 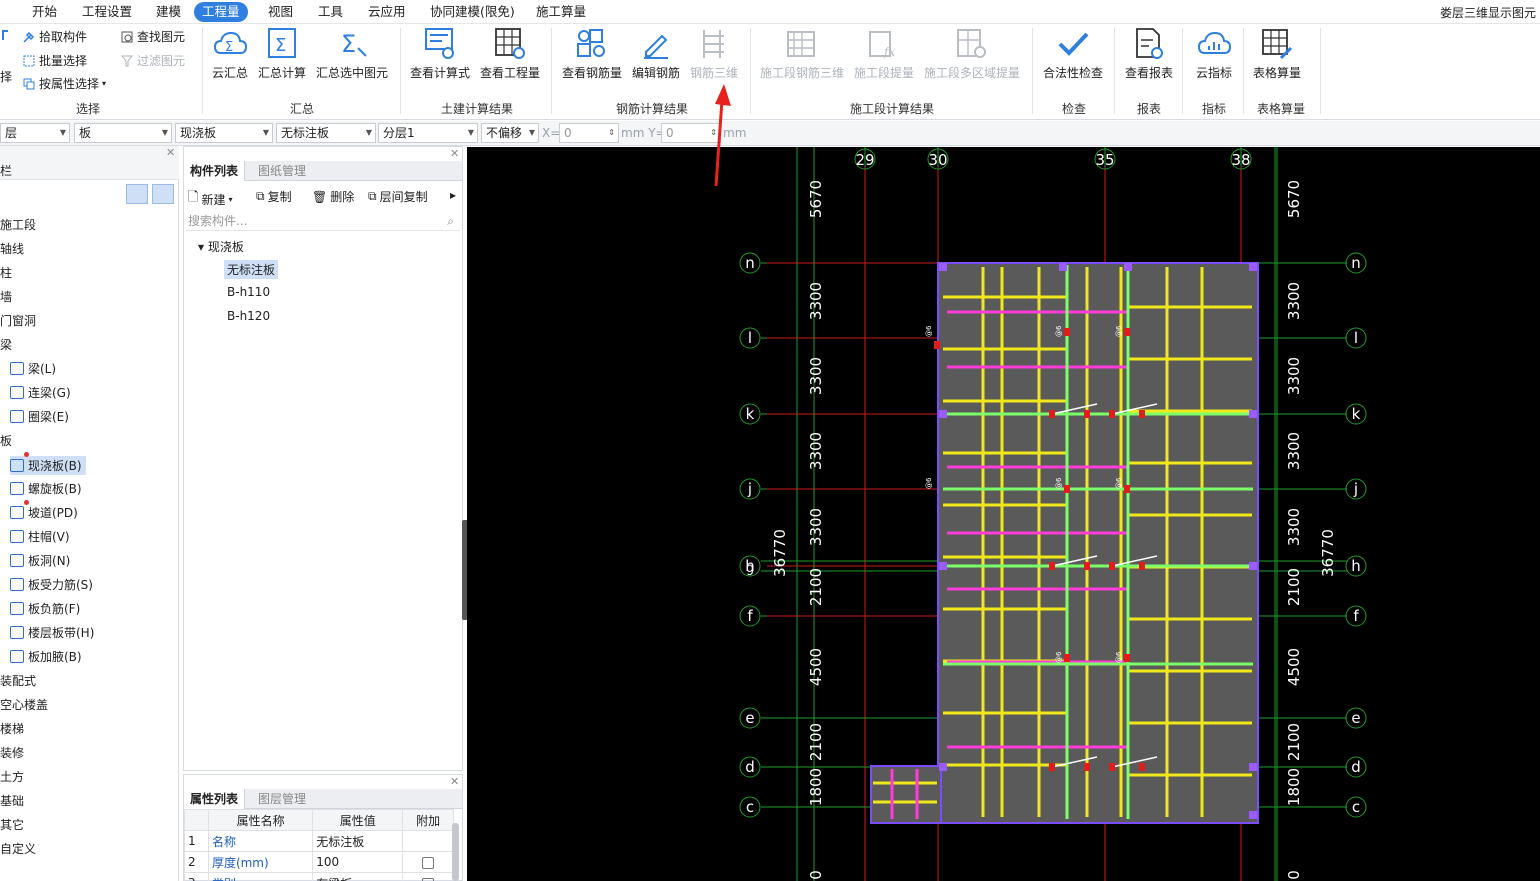 What do you see at coordinates (107, 12) in the screenshot?
I see `menu-project-settings: 工程设置` at bounding box center [107, 12].